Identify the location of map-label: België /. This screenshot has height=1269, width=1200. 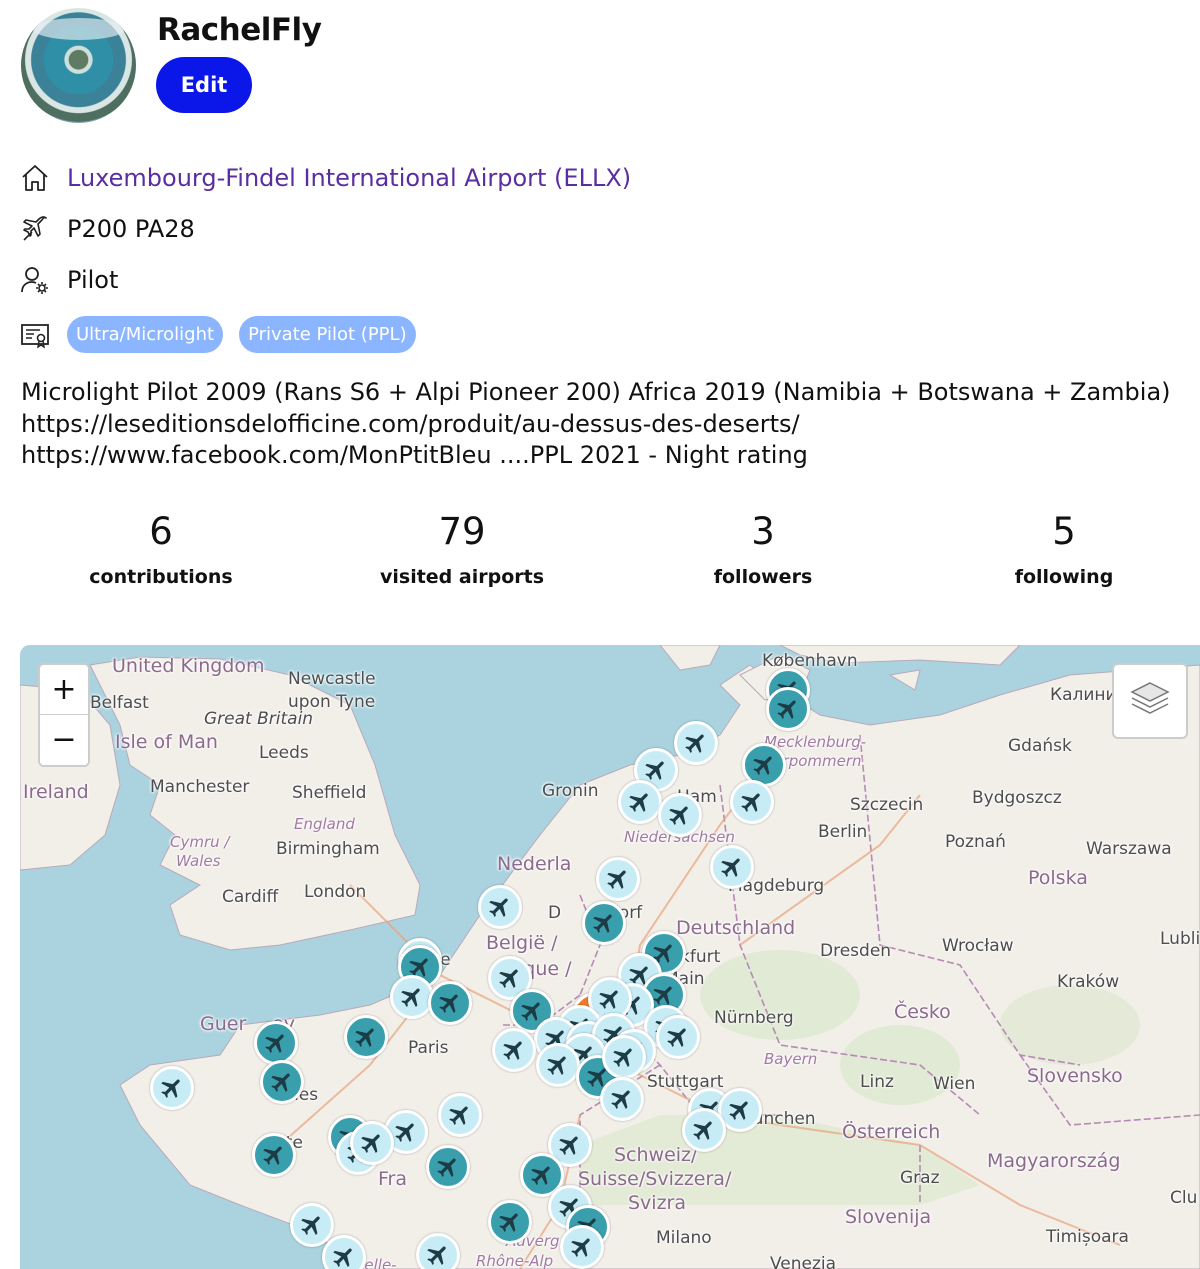
(522, 943).